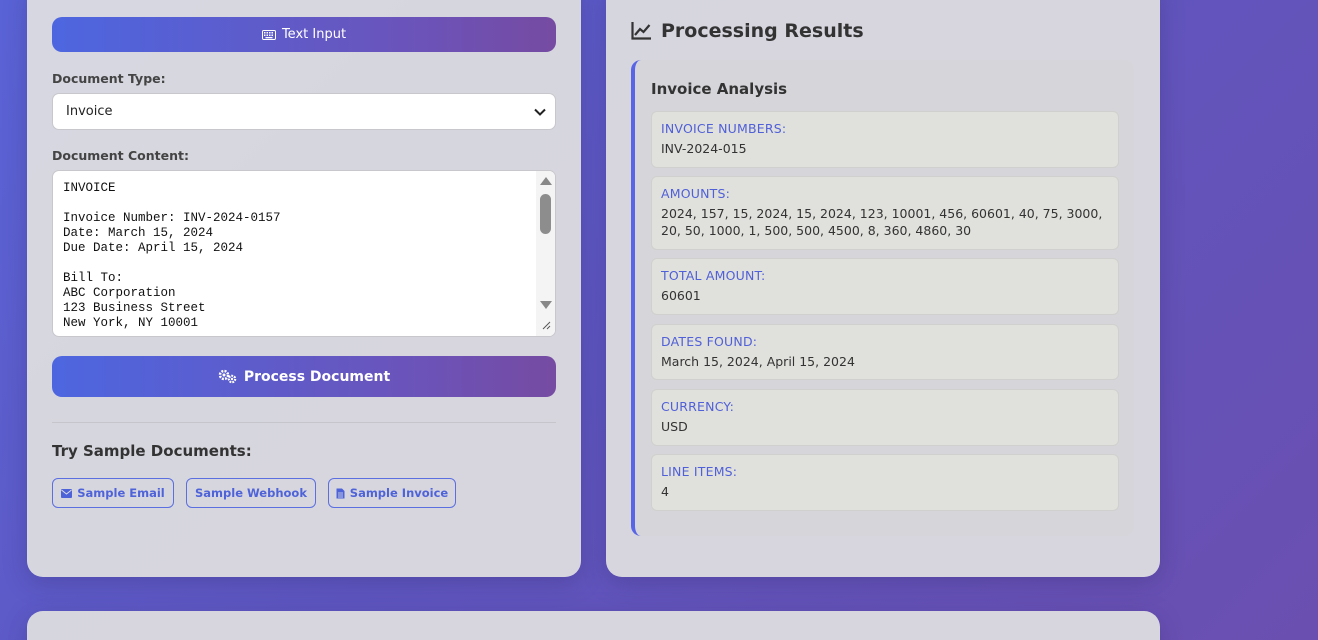 Image resolution: width=1318 pixels, height=640 pixels. I want to click on bottom-panel, so click(593, 625).